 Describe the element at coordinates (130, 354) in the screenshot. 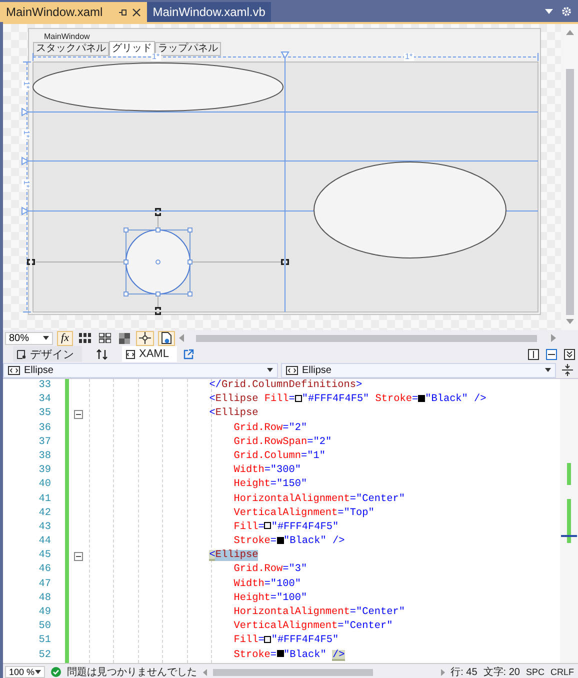

I see `xaml-view-icon` at that location.